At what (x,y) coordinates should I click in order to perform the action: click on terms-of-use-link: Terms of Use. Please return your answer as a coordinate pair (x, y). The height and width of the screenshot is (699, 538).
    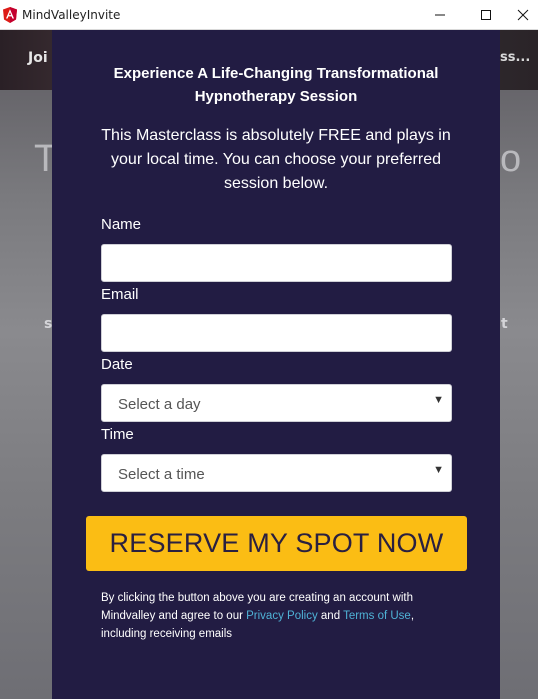
    Looking at the image, I should click on (377, 616).